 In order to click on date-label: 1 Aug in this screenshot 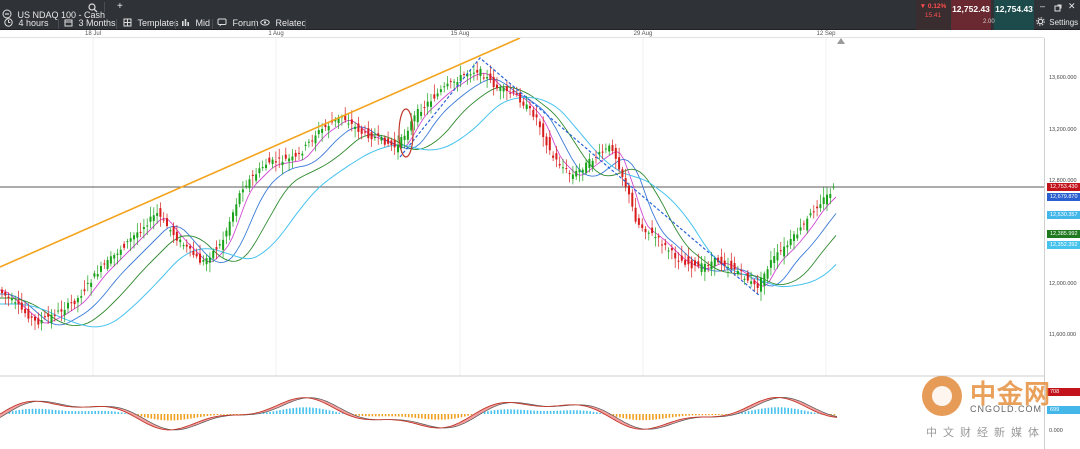, I will do `click(276, 34)`.